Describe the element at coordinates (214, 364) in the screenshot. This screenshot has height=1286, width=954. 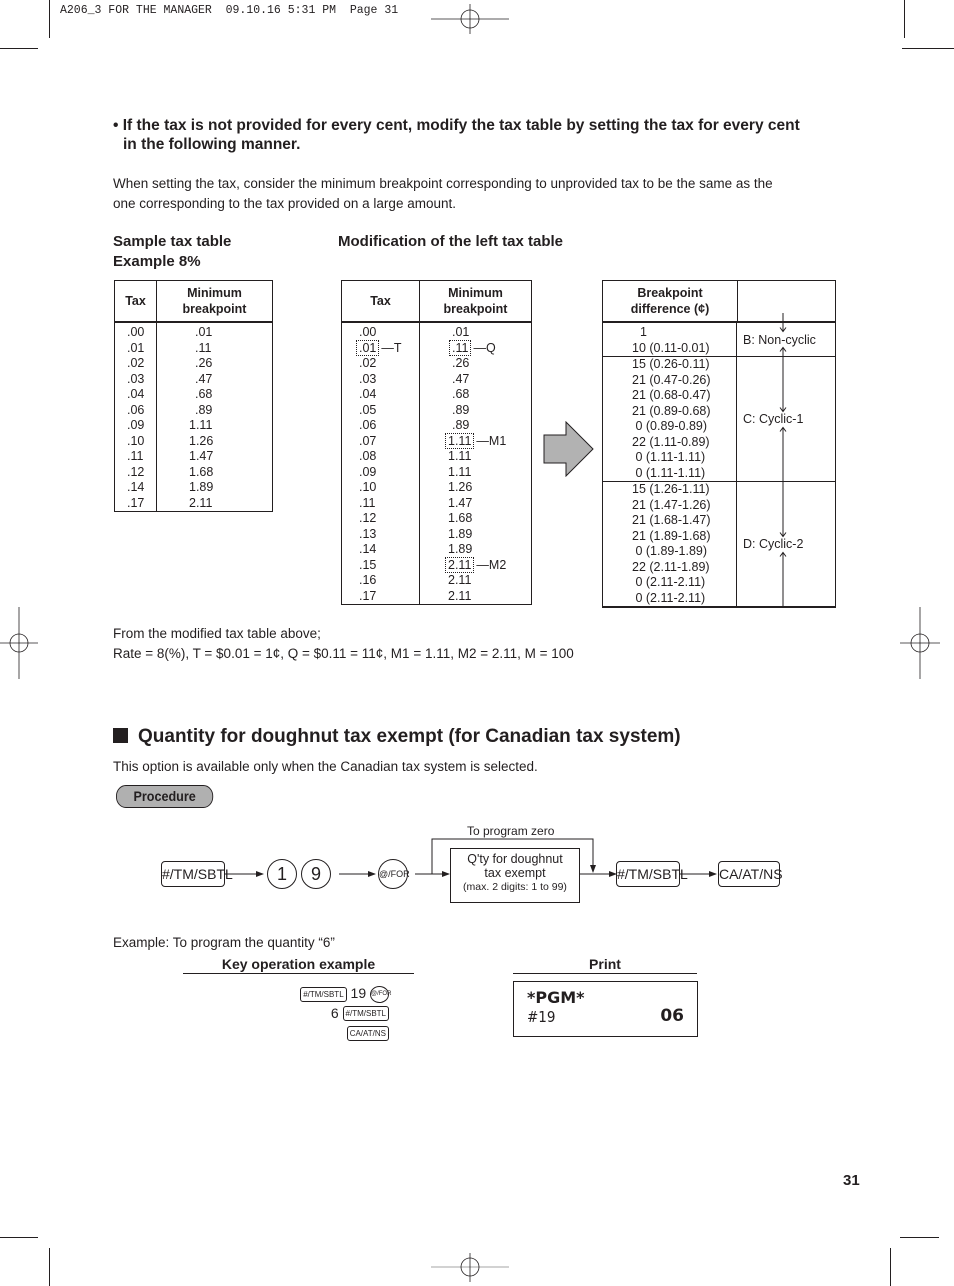
I see `table-cell: .26` at that location.